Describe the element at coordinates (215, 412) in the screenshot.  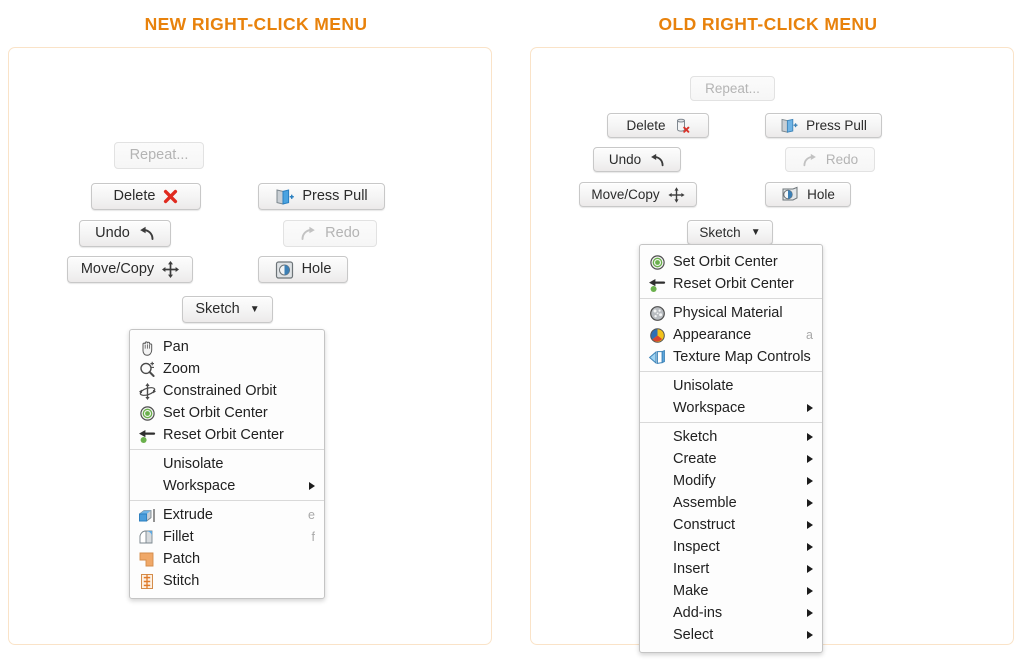
I see `menu-item-label: Set Orbit Center` at that location.